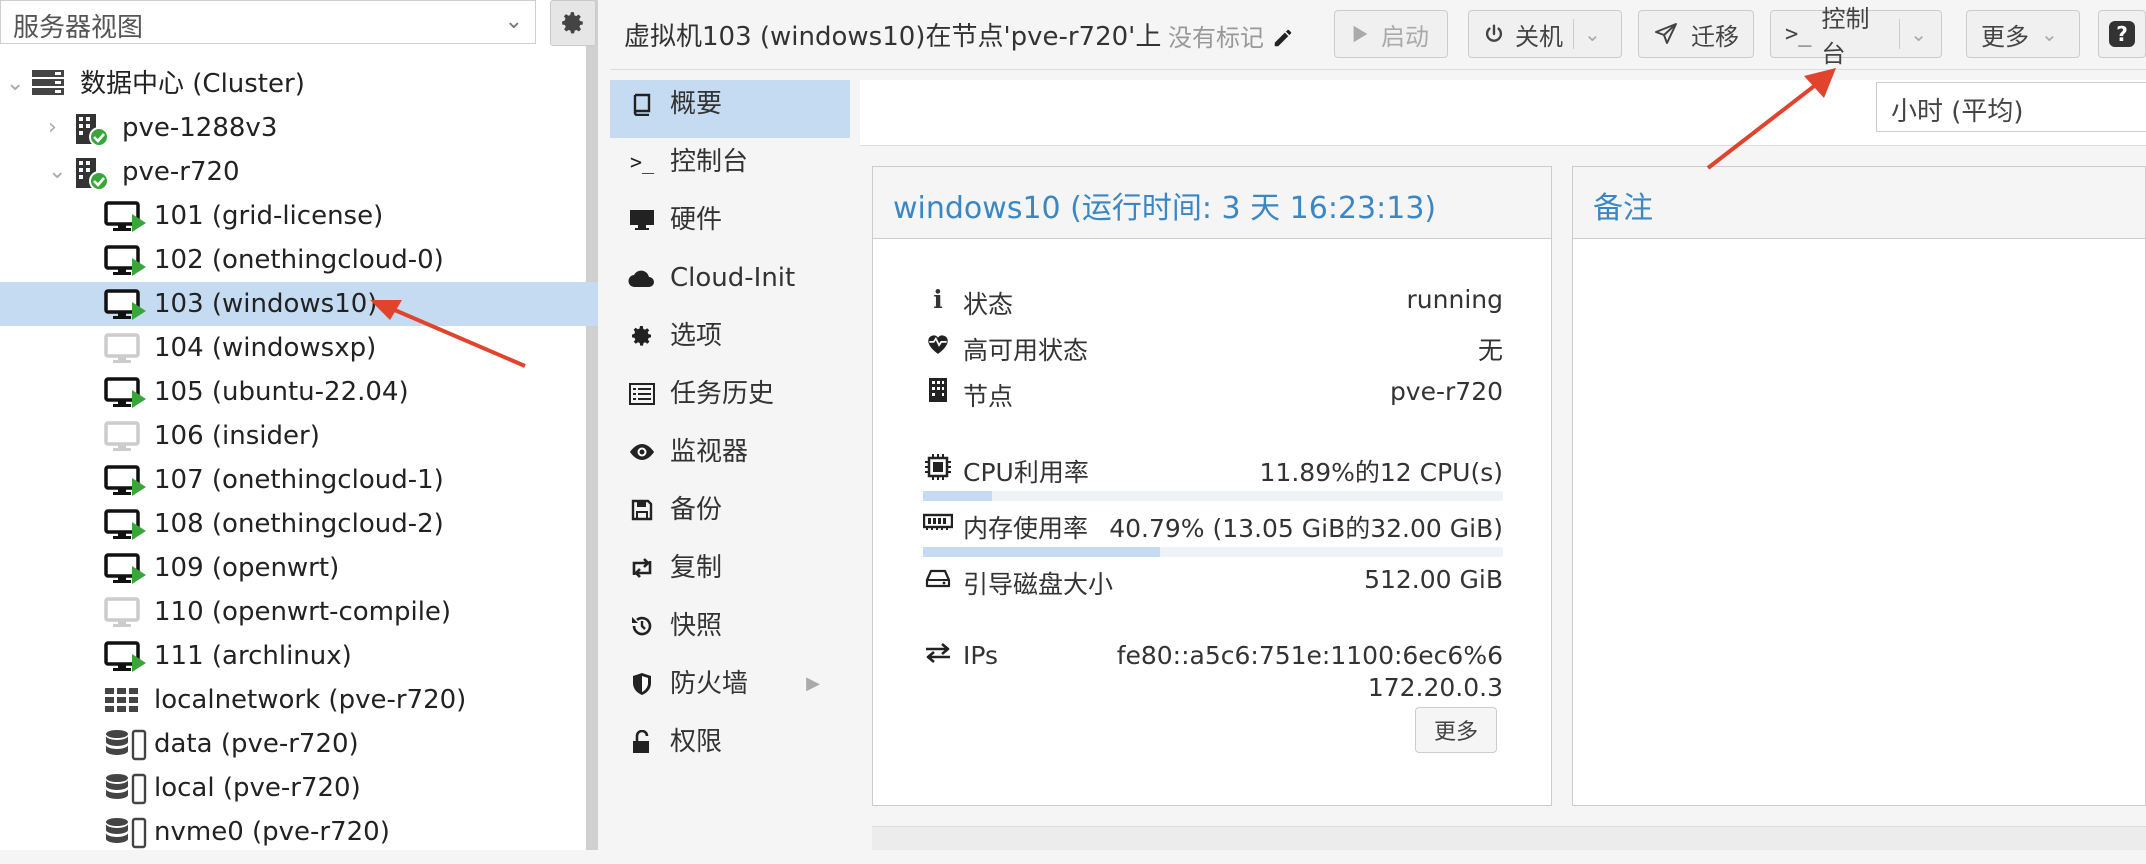 The image size is (2146, 864). I want to click on tags-editor: 没有标记, so click(1231, 35).